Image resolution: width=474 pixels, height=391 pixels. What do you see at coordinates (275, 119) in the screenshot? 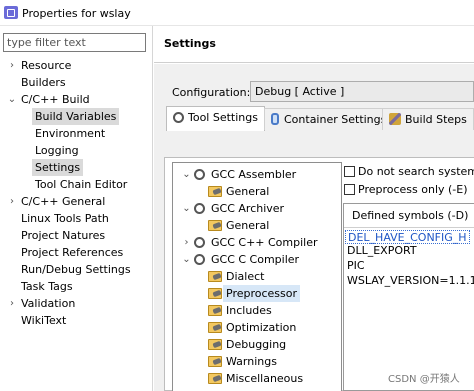
I see `container-icon` at bounding box center [275, 119].